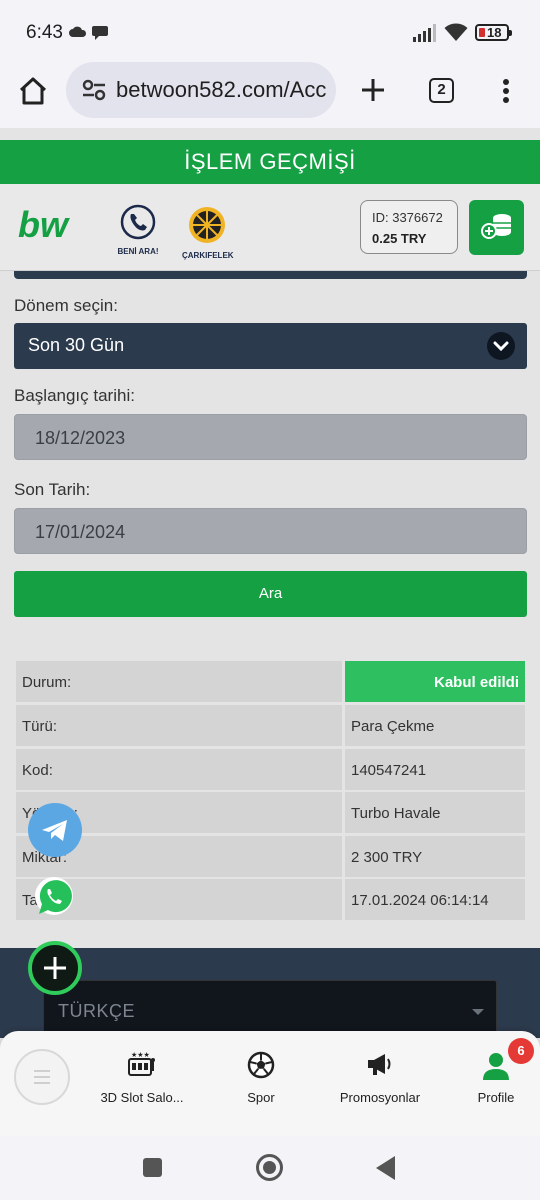  Describe the element at coordinates (270, 437) in the screenshot. I see `start-date-input: 18/12/2023` at that location.